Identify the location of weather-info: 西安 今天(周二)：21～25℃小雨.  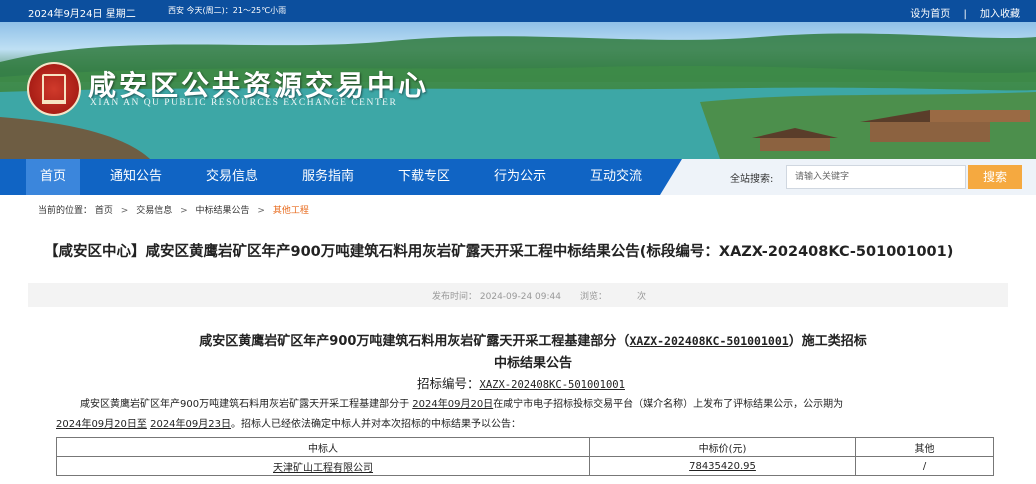
(227, 10).